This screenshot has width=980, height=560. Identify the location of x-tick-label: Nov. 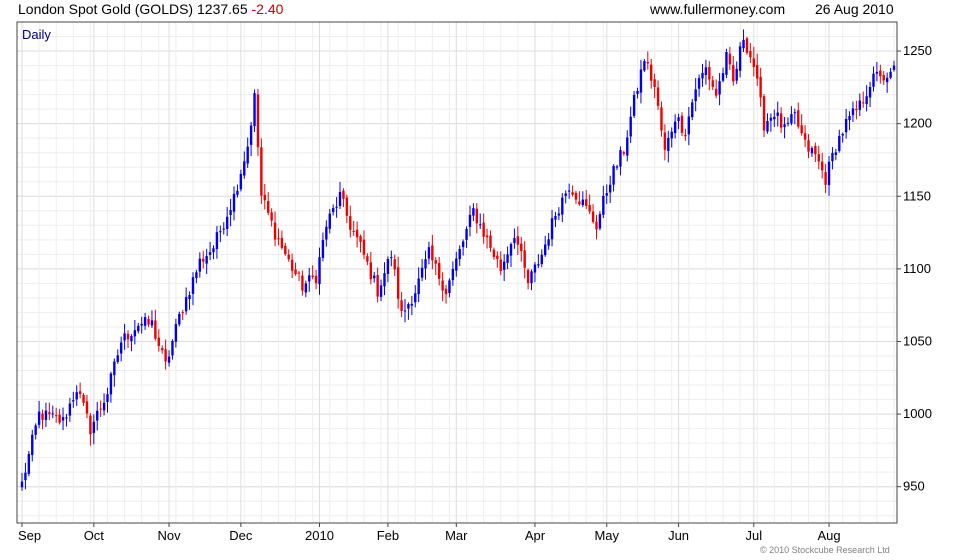
(169, 535).